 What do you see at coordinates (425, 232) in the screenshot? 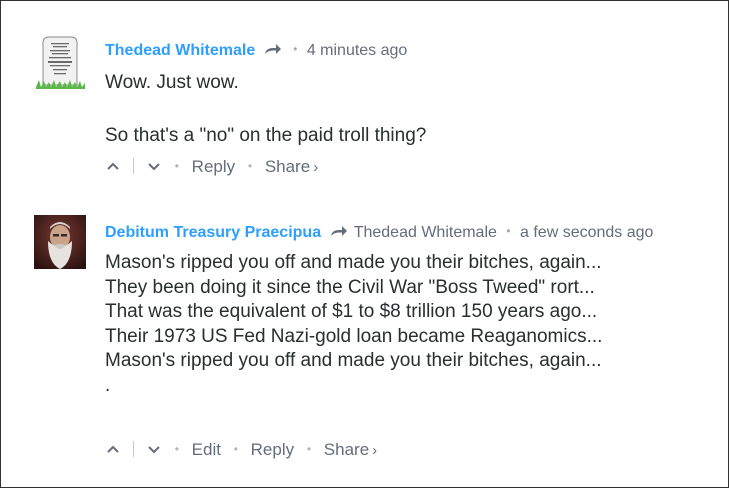
I see `reply-to-name: Thedead Whitemale` at bounding box center [425, 232].